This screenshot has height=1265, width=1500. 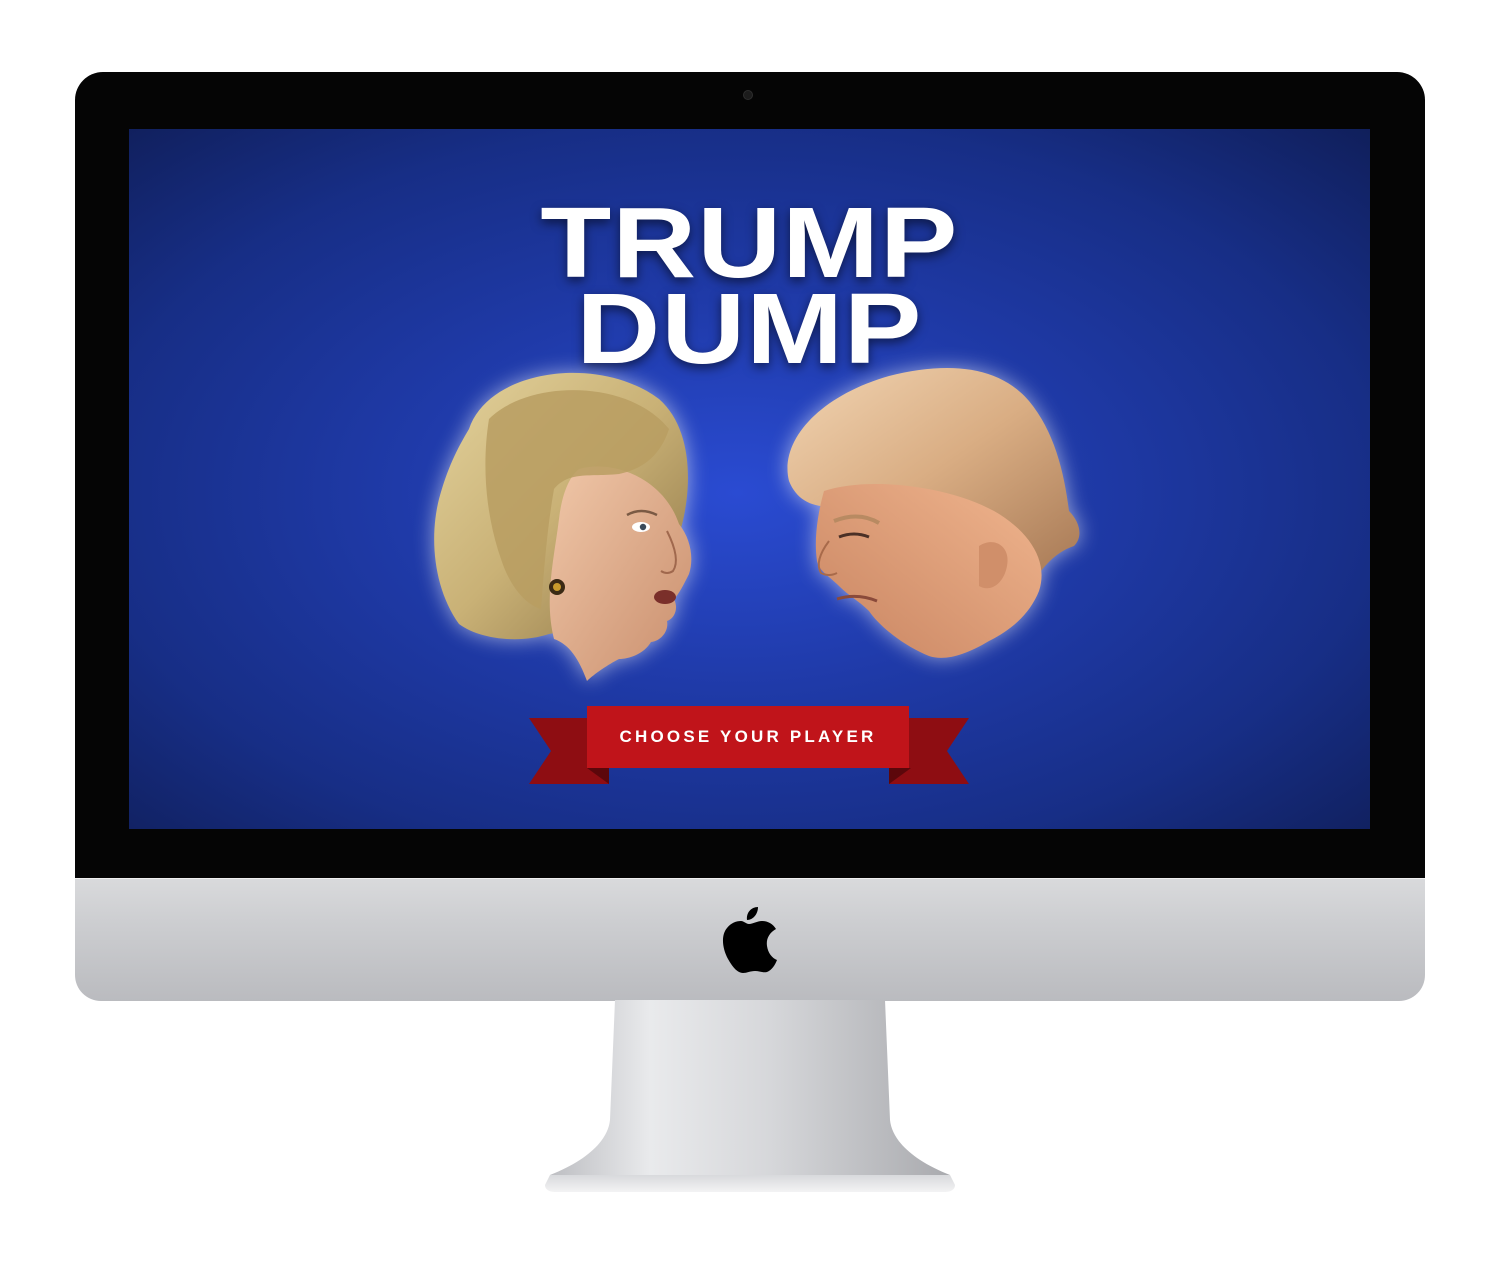 I want to click on player-right-portrait-icon, so click(x=934, y=516).